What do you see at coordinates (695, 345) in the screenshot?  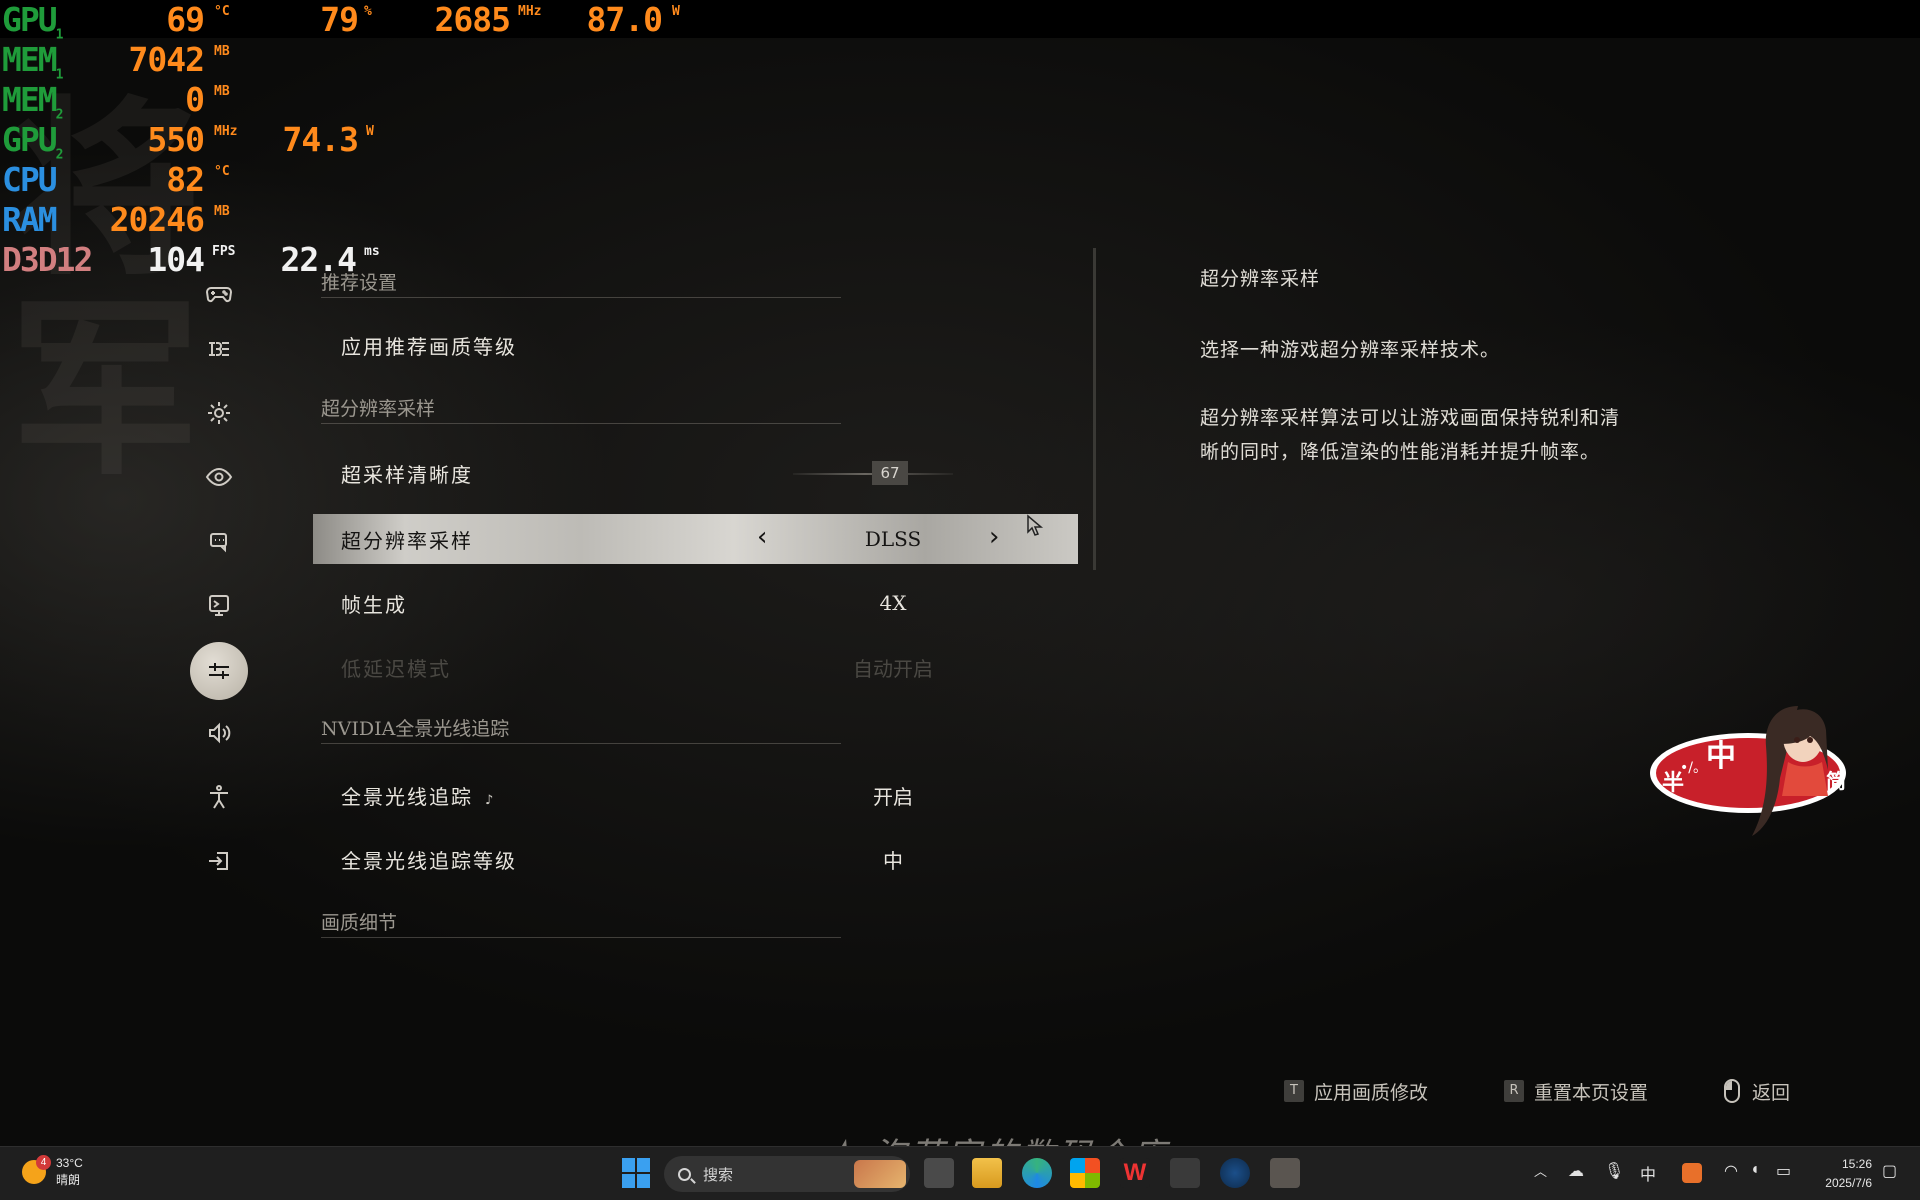 I see `setting-apply-recommended: 应用推荐画质等级` at bounding box center [695, 345].